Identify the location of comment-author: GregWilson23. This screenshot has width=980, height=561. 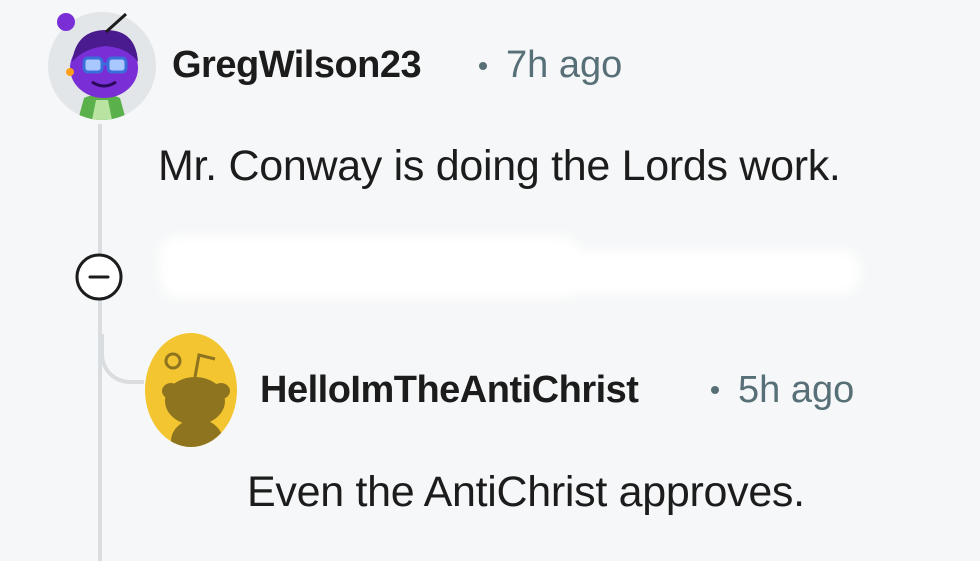
(297, 65).